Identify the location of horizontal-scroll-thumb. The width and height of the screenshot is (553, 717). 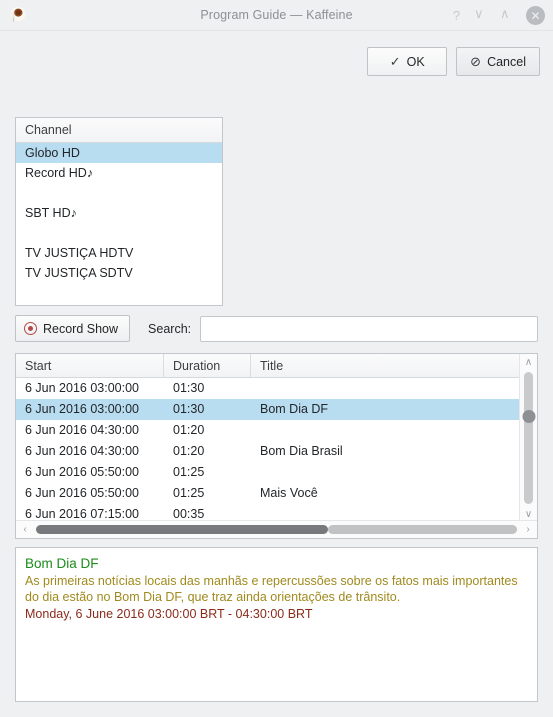
(182, 529).